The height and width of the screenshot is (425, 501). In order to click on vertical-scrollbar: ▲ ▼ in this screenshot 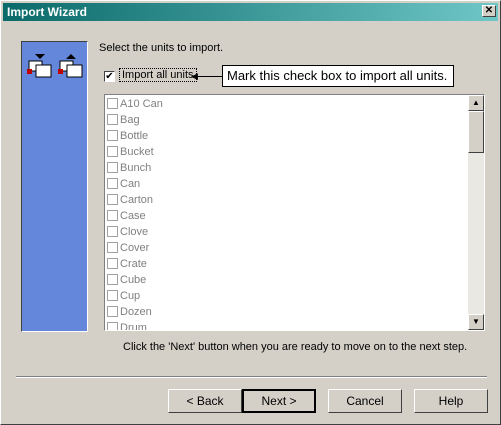, I will do `click(476, 212)`.